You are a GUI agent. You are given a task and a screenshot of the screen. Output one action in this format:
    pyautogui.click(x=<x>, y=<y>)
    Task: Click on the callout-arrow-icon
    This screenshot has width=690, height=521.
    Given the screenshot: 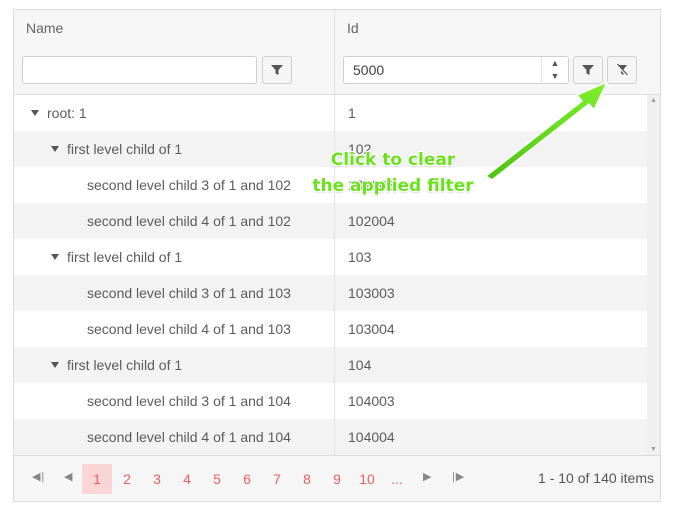 What is the action you would take?
    pyautogui.click(x=546, y=131)
    